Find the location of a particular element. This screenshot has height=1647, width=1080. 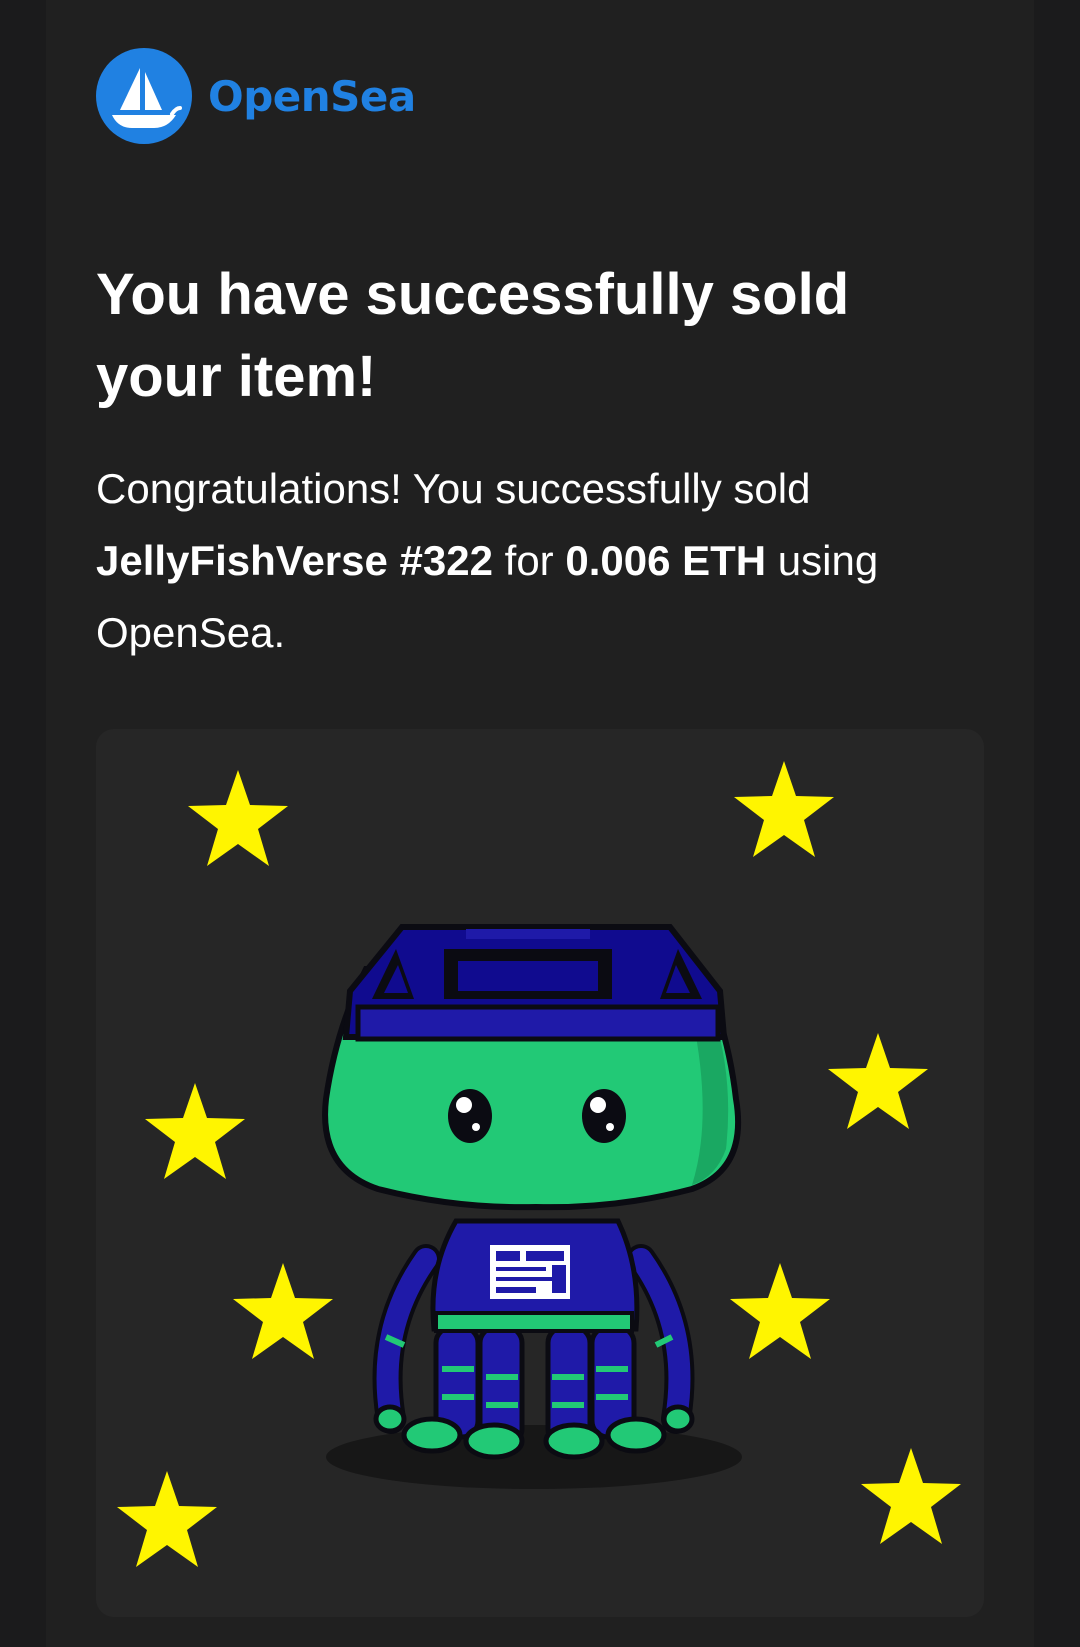

hat is located at coordinates (535, 983).